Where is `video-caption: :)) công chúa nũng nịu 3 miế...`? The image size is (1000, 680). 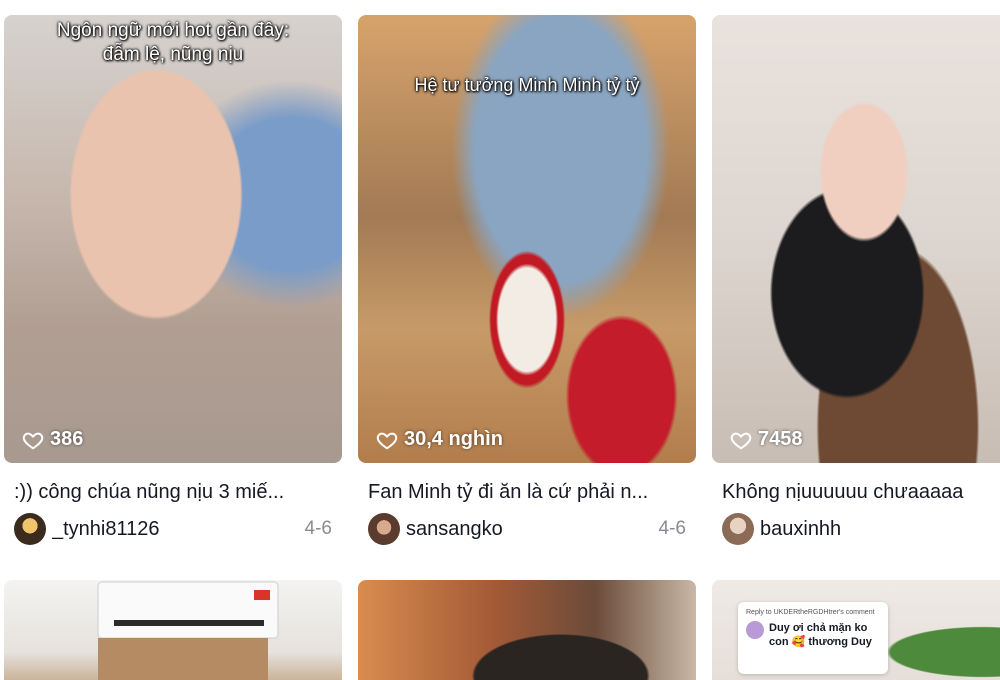 video-caption: :)) công chúa nũng nịu 3 miế... is located at coordinates (173, 492).